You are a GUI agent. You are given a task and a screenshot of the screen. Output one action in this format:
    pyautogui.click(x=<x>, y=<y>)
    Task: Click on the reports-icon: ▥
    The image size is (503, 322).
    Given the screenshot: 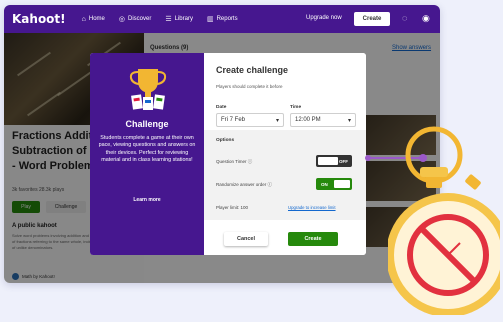 What is the action you would take?
    pyautogui.click(x=210, y=19)
    